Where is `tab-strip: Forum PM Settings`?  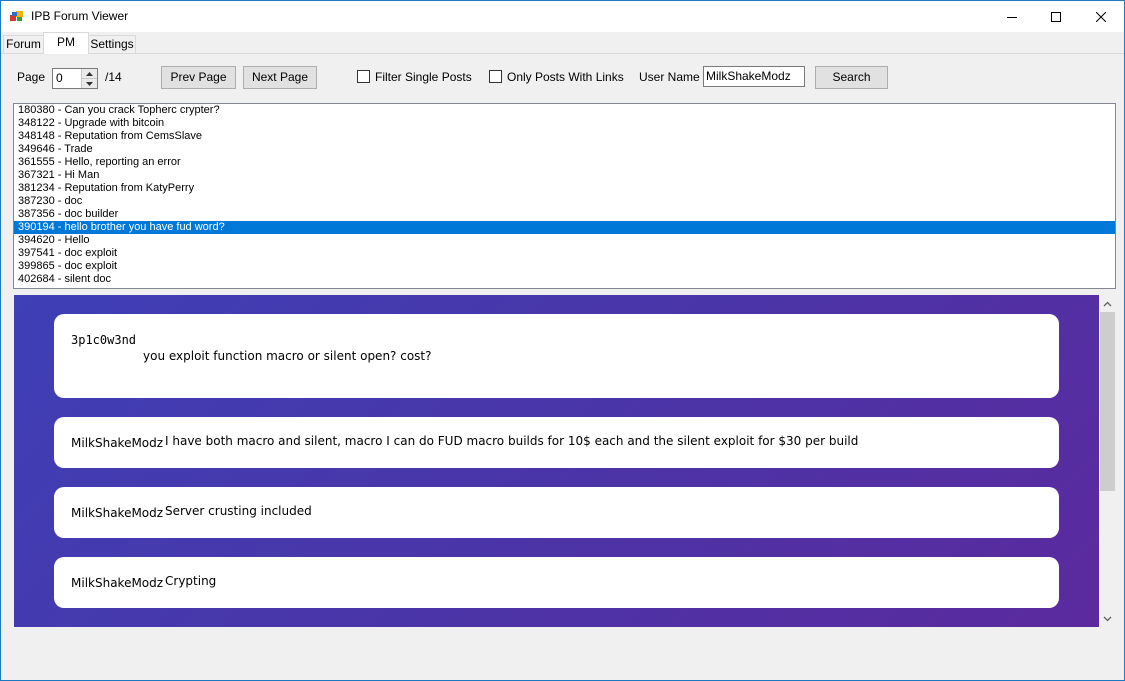 tab-strip: Forum PM Settings is located at coordinates (562, 43).